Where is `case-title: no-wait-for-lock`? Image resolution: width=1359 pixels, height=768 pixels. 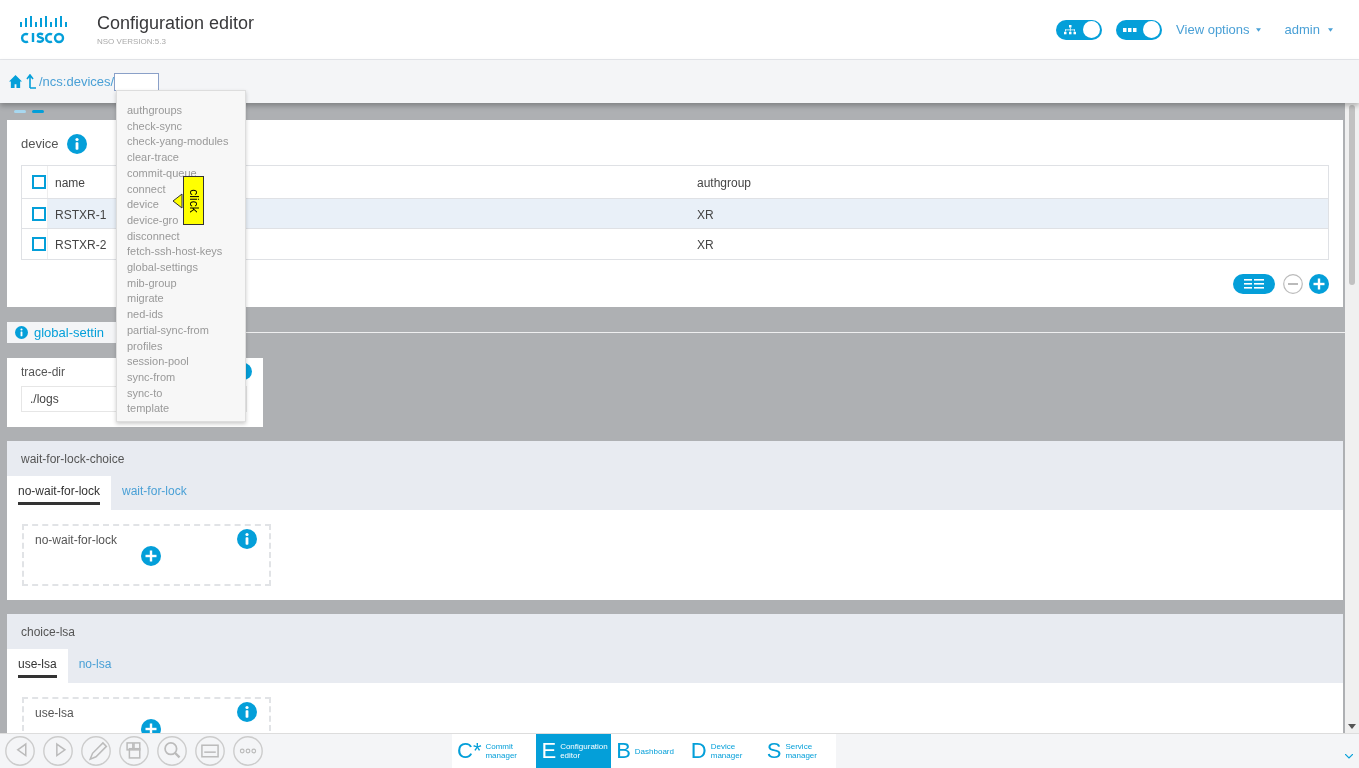
case-title: no-wait-for-lock is located at coordinates (76, 540).